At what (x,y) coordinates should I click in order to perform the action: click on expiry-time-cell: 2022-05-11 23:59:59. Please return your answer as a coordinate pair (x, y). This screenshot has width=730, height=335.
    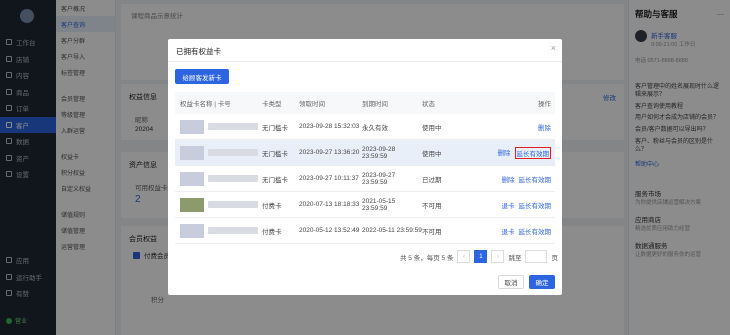
    Looking at the image, I should click on (392, 230).